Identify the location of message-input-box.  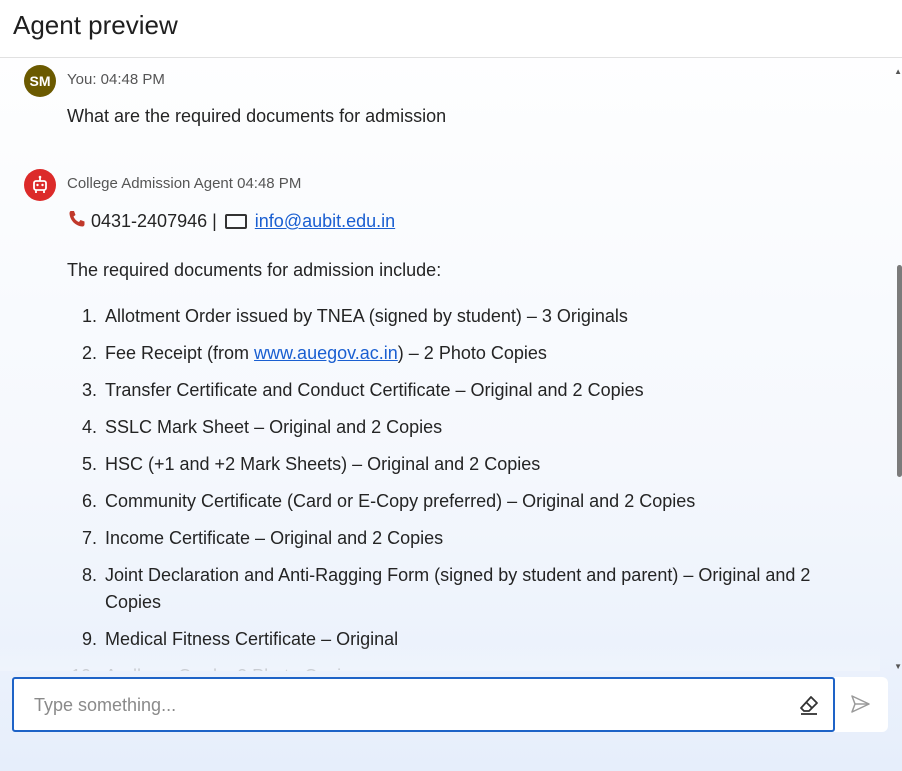
(423, 704).